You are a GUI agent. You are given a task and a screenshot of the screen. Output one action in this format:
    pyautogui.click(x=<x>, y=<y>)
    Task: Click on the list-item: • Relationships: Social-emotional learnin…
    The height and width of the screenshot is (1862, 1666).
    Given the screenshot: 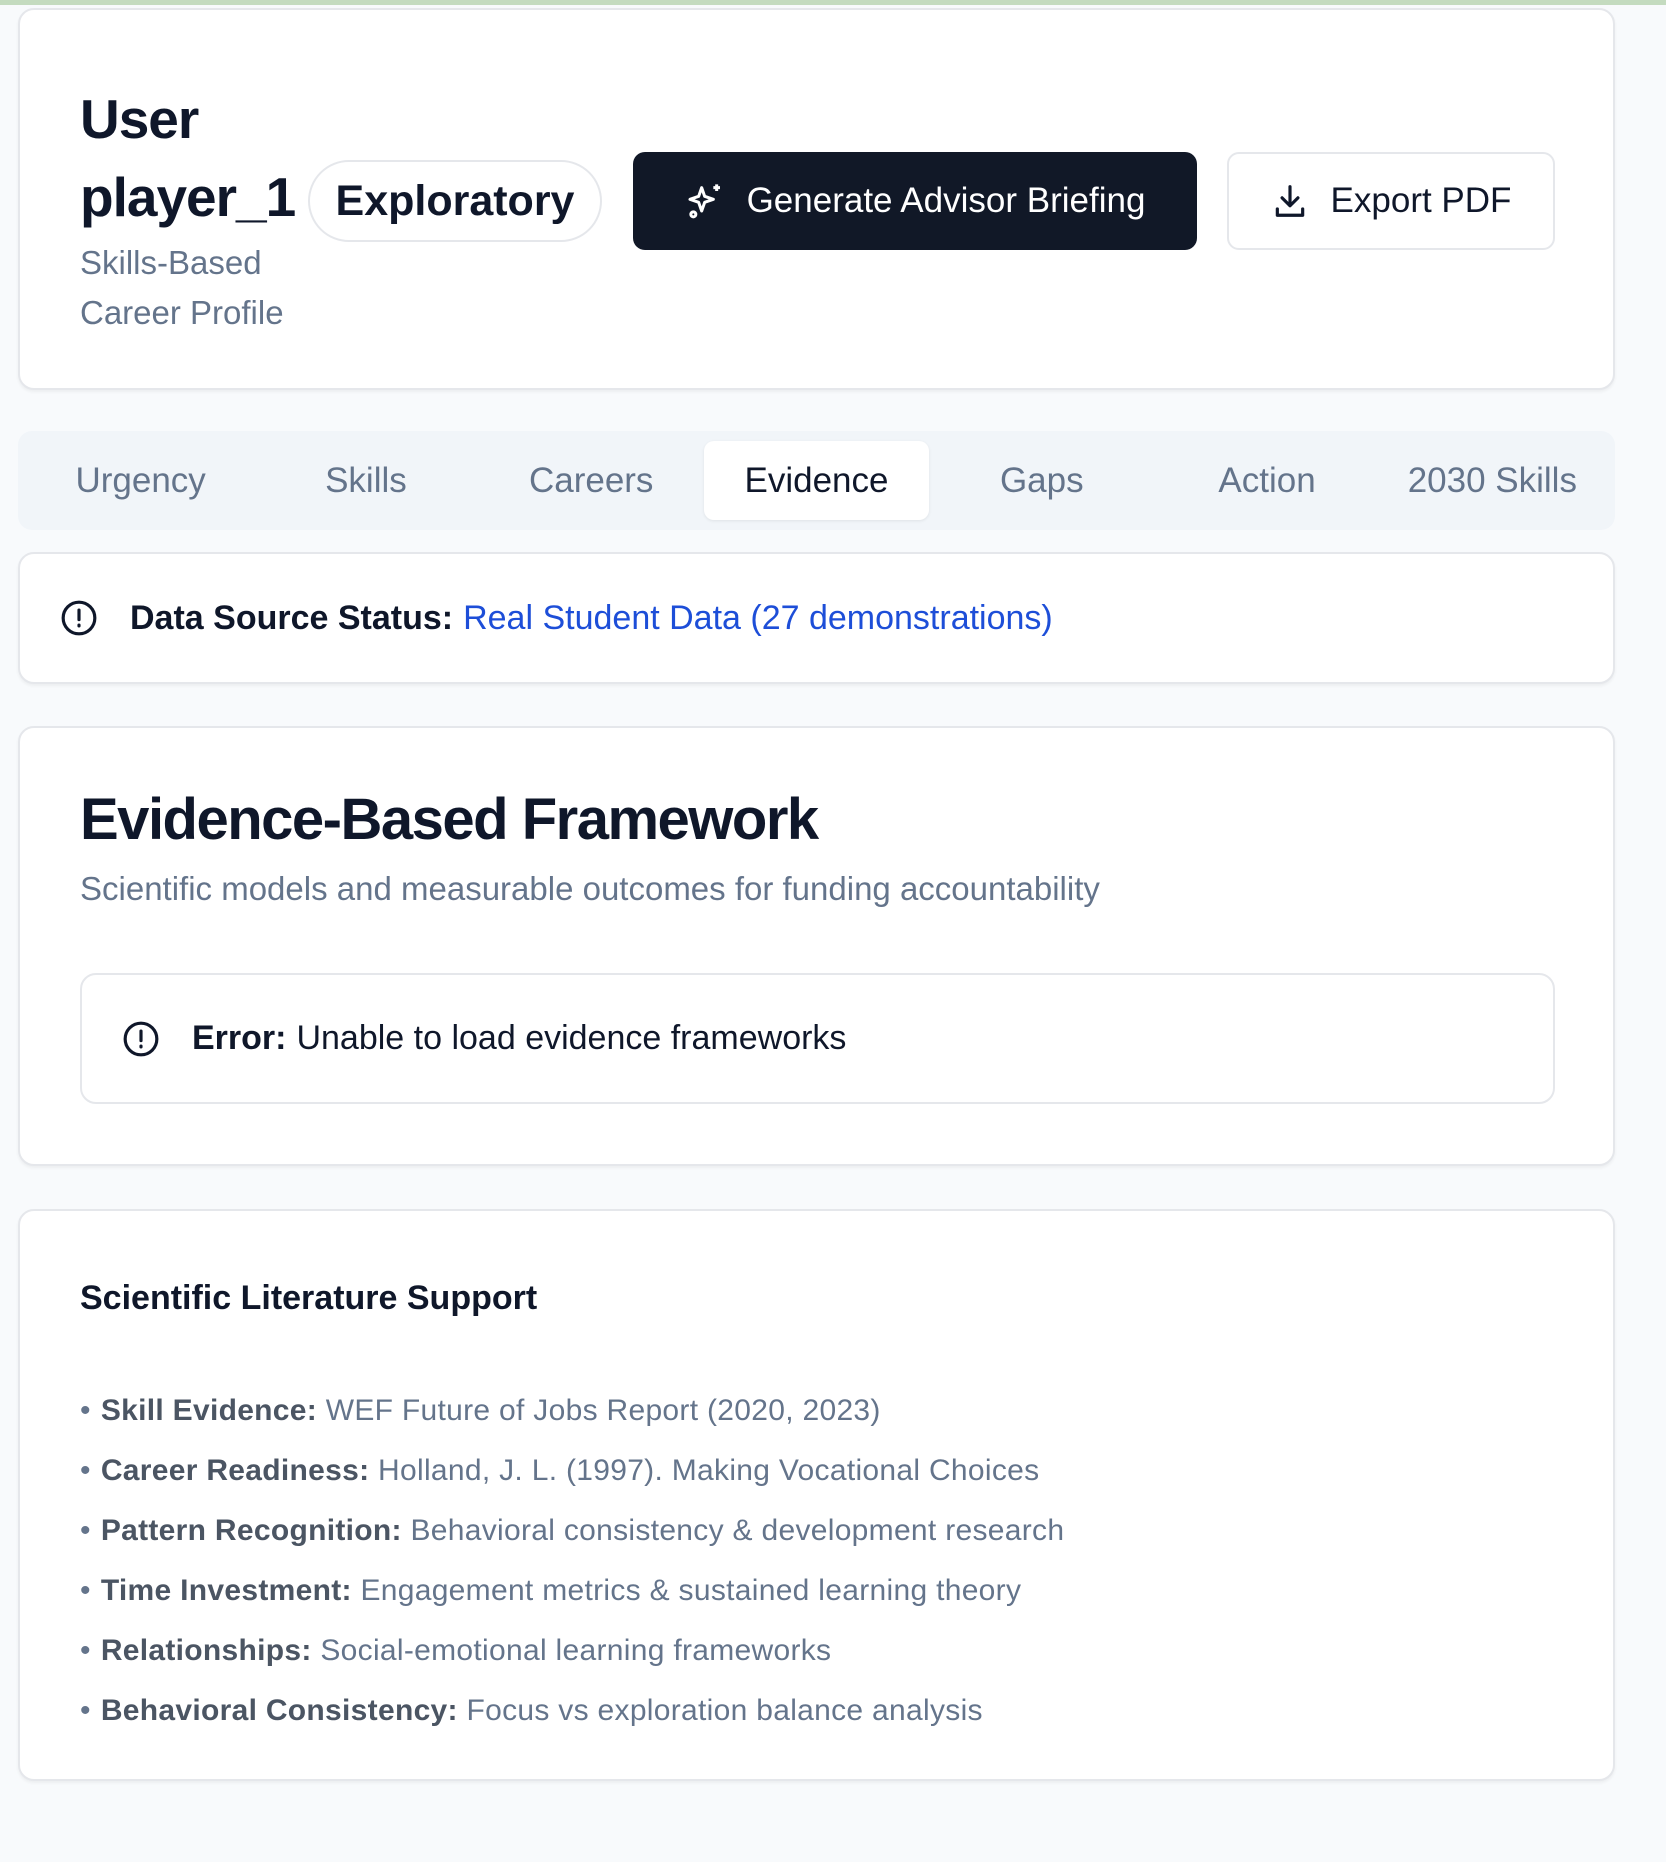 What is the action you would take?
    pyautogui.click(x=456, y=1650)
    